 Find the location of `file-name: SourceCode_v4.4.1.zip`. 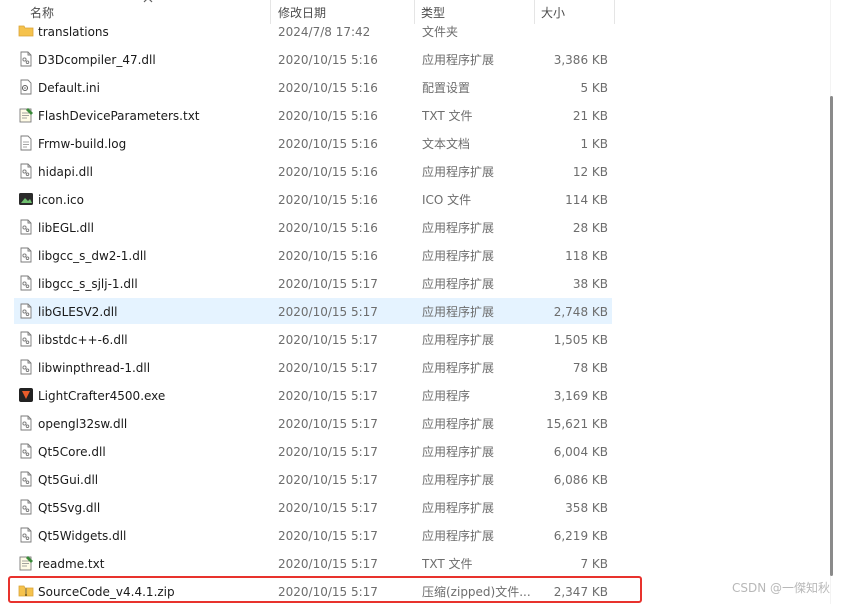

file-name: SourceCode_v4.4.1.zip is located at coordinates (106, 592).